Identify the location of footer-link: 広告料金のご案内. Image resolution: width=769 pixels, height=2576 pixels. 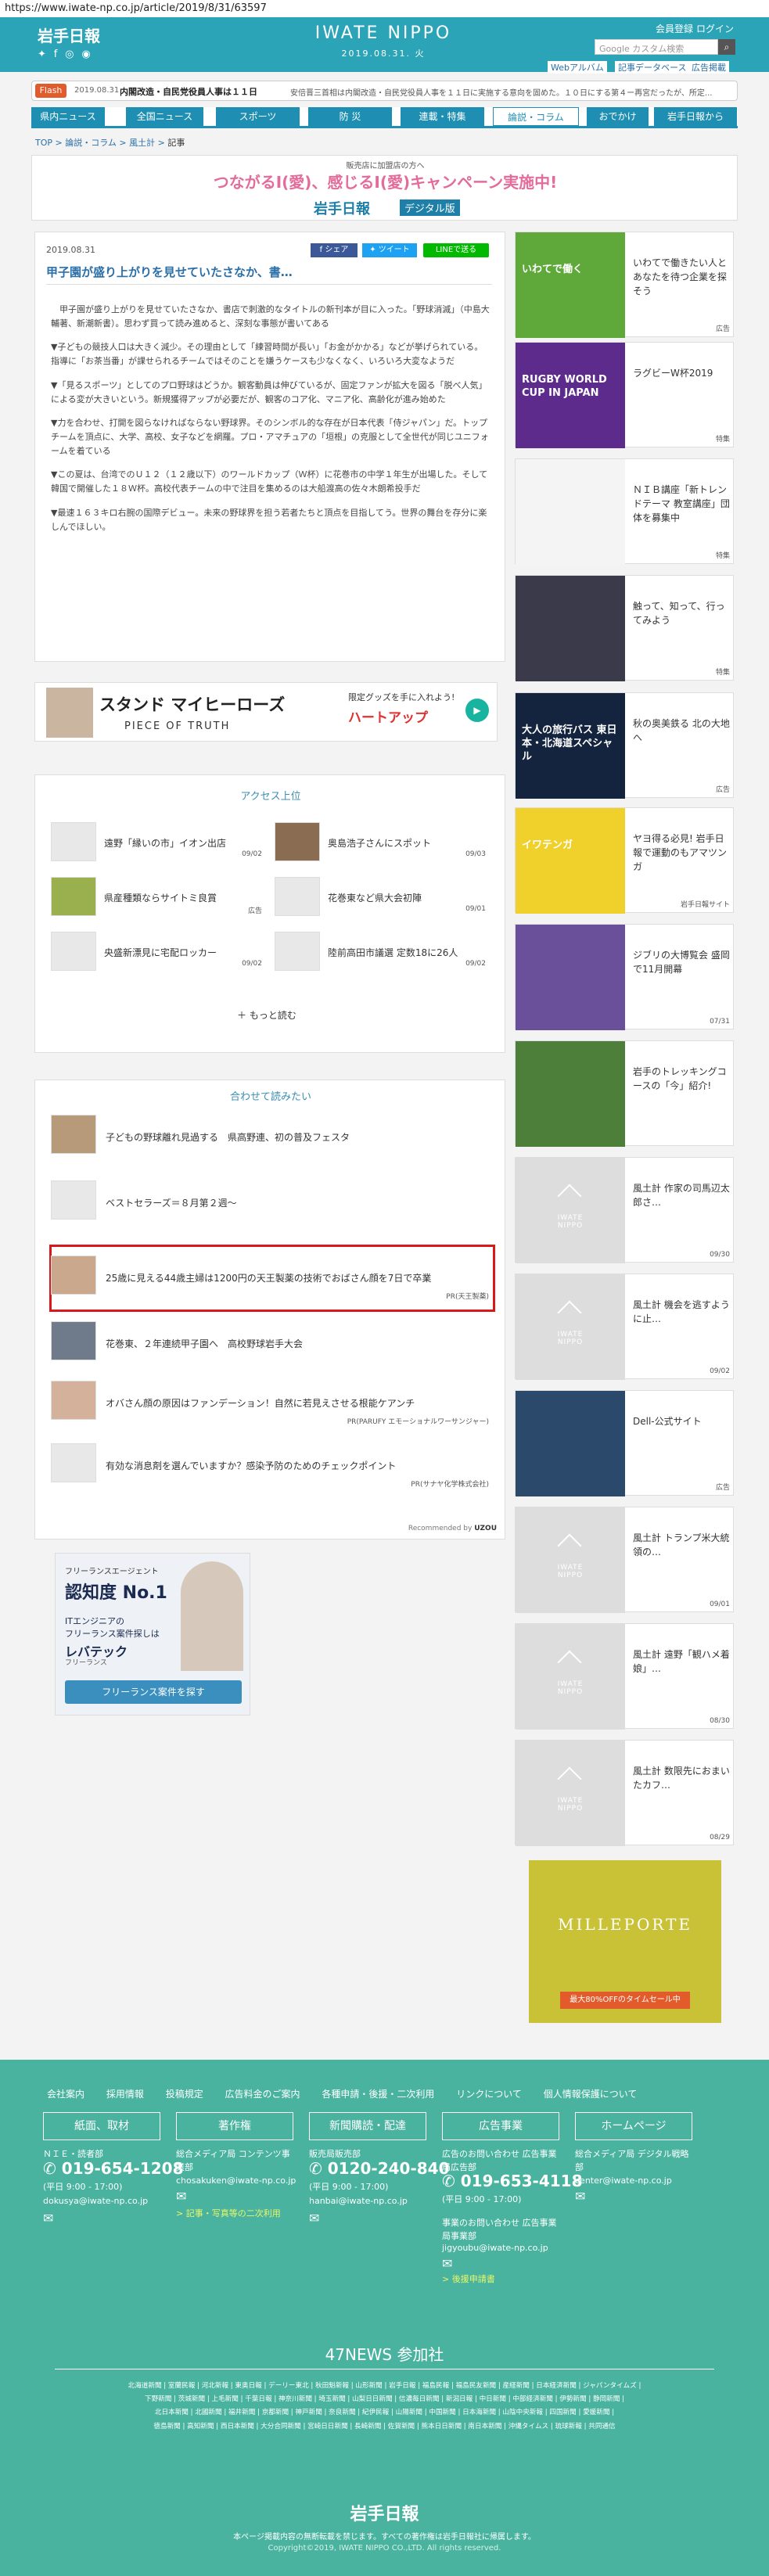
(262, 2094).